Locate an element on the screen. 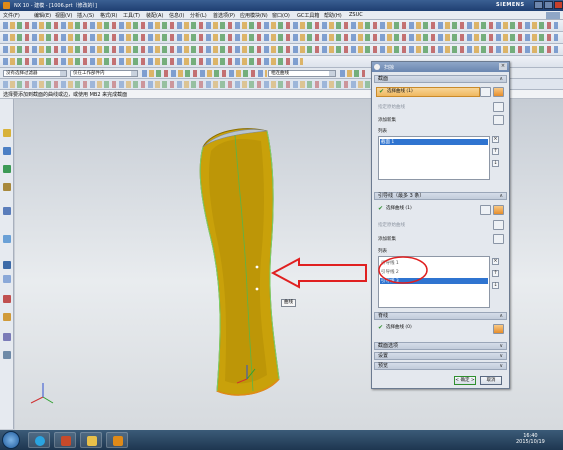 The width and height of the screenshot is (563, 450). guide-reverse-button is located at coordinates (485, 210).